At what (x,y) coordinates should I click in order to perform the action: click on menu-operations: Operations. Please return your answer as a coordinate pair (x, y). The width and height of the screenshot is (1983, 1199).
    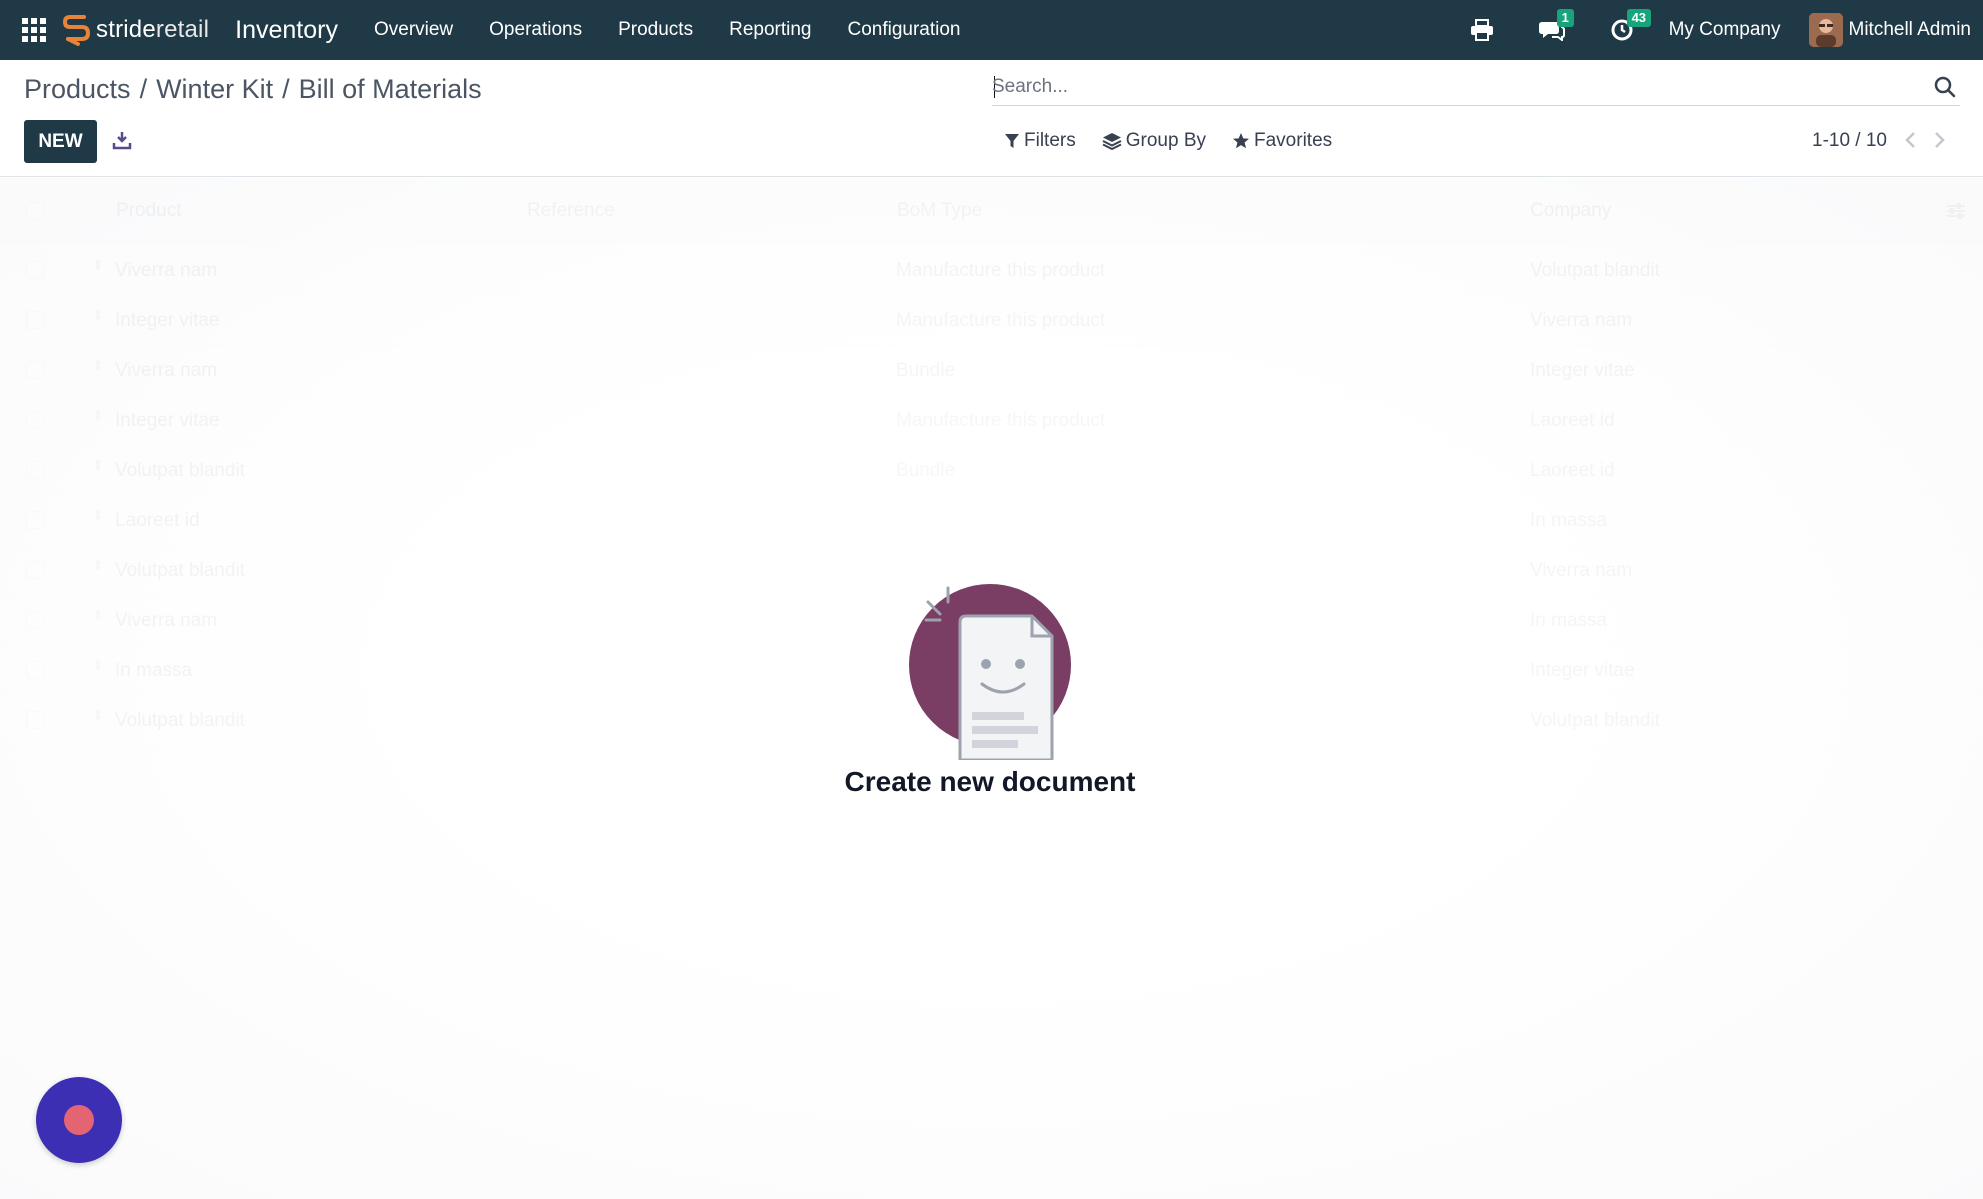
    Looking at the image, I should click on (535, 30).